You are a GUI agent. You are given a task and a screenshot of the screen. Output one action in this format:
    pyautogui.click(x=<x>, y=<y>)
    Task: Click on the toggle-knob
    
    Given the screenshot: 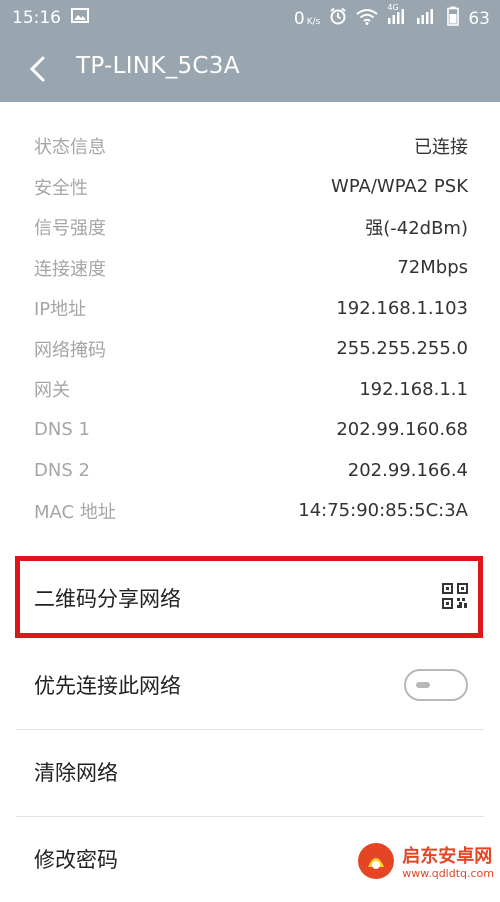 What is the action you would take?
    pyautogui.click(x=423, y=685)
    